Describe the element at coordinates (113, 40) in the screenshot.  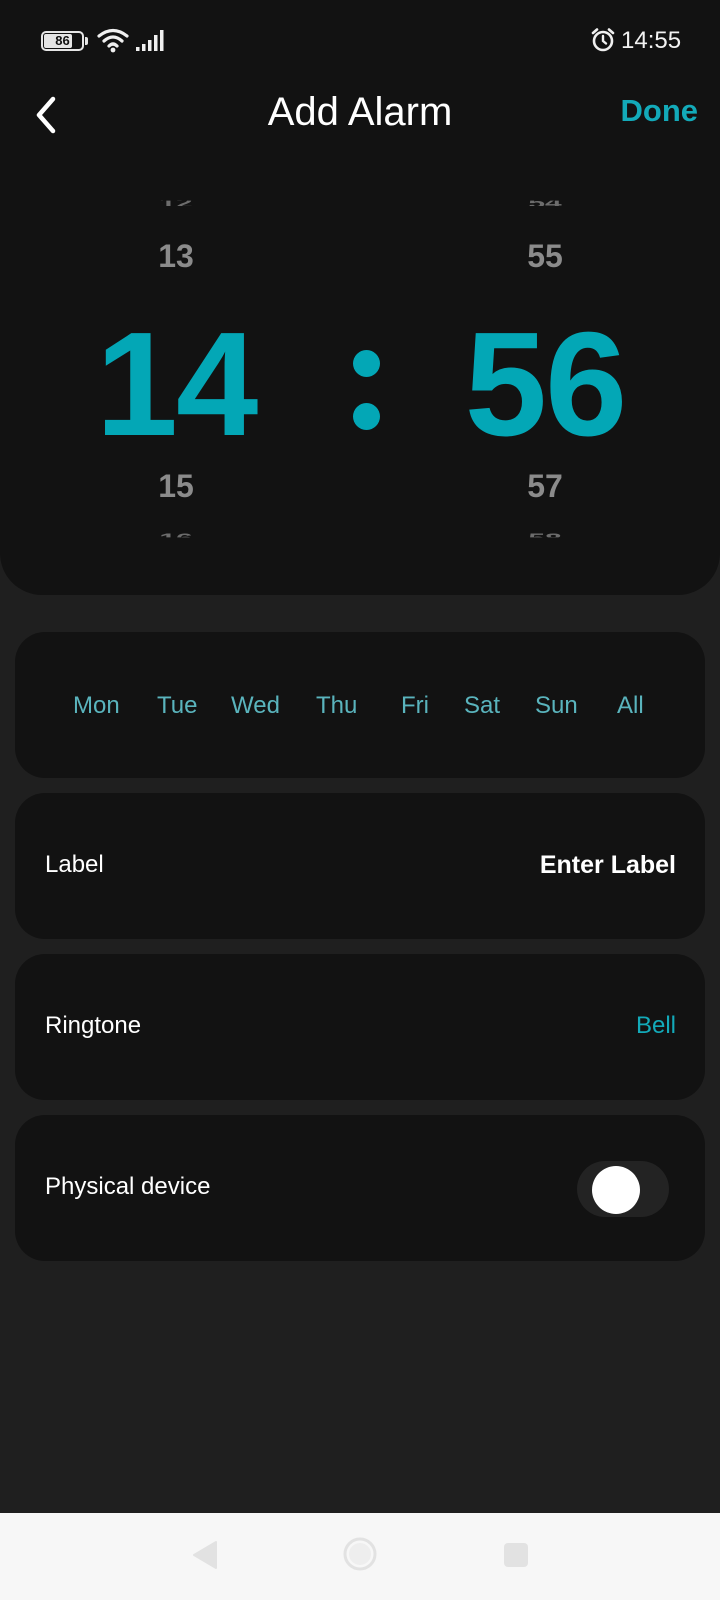
I see `wifi-icon` at that location.